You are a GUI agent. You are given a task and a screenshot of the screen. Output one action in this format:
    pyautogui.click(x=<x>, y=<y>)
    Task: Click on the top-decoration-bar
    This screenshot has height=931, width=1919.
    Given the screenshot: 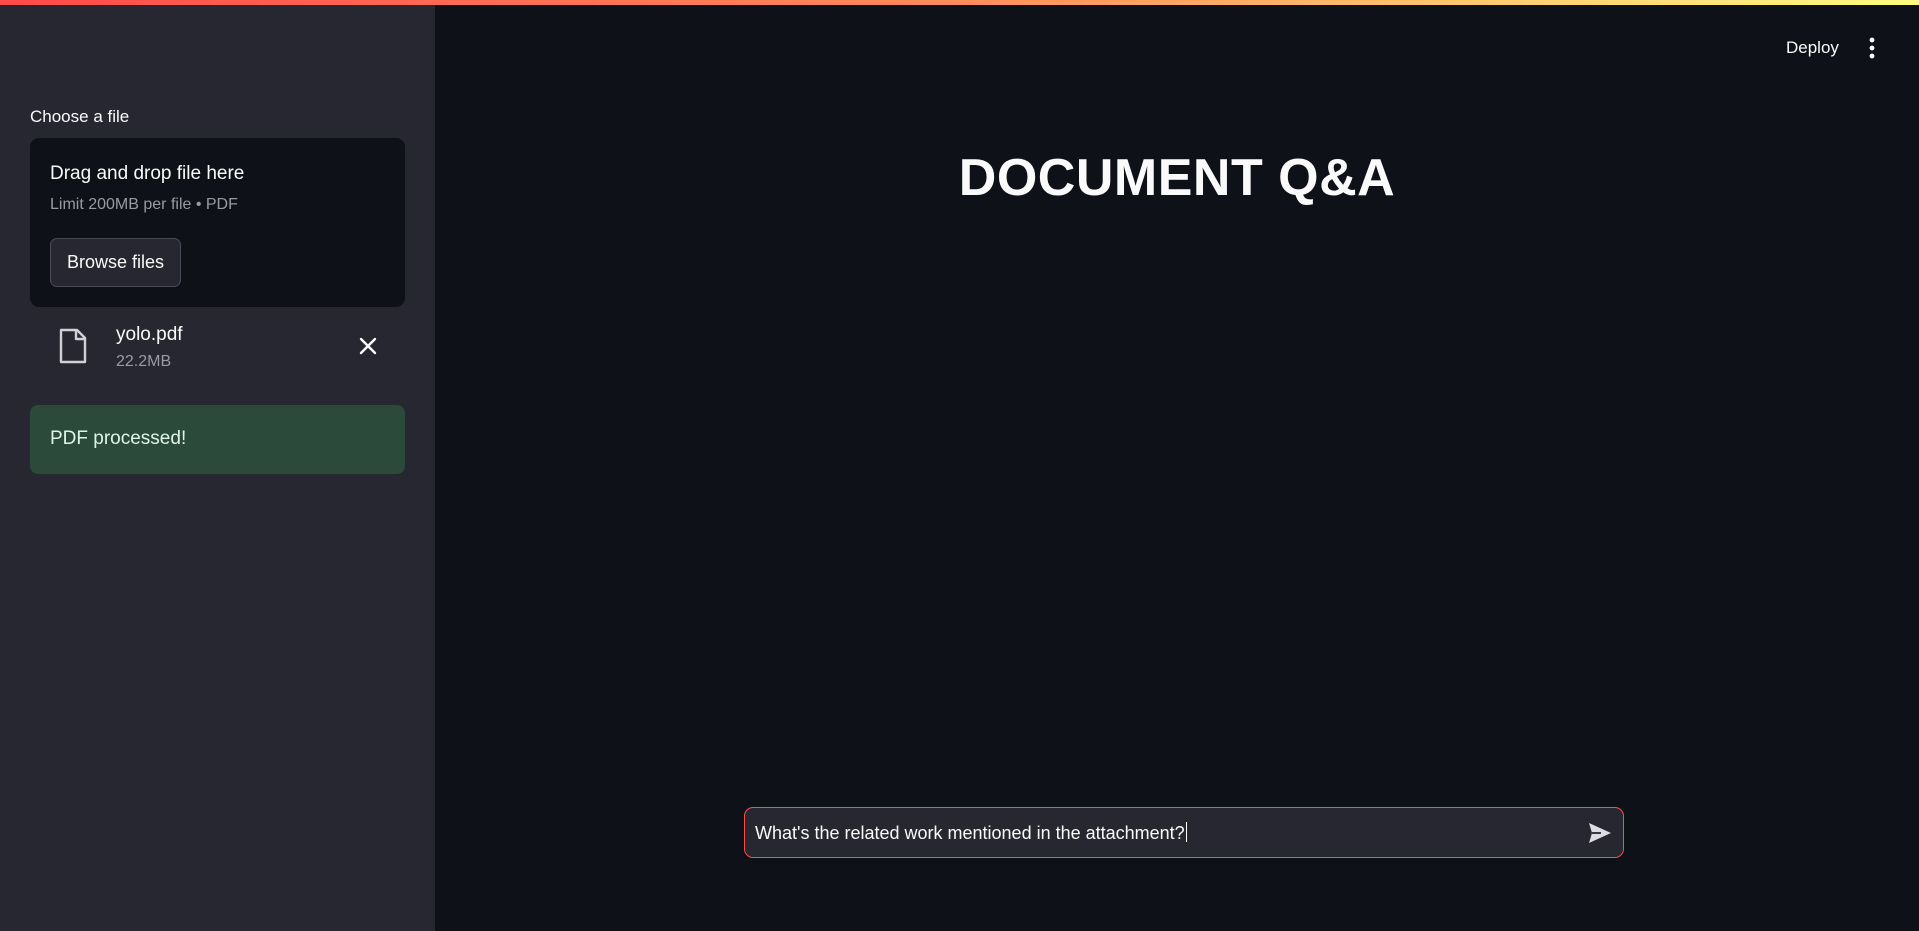 What is the action you would take?
    pyautogui.click(x=959, y=2)
    